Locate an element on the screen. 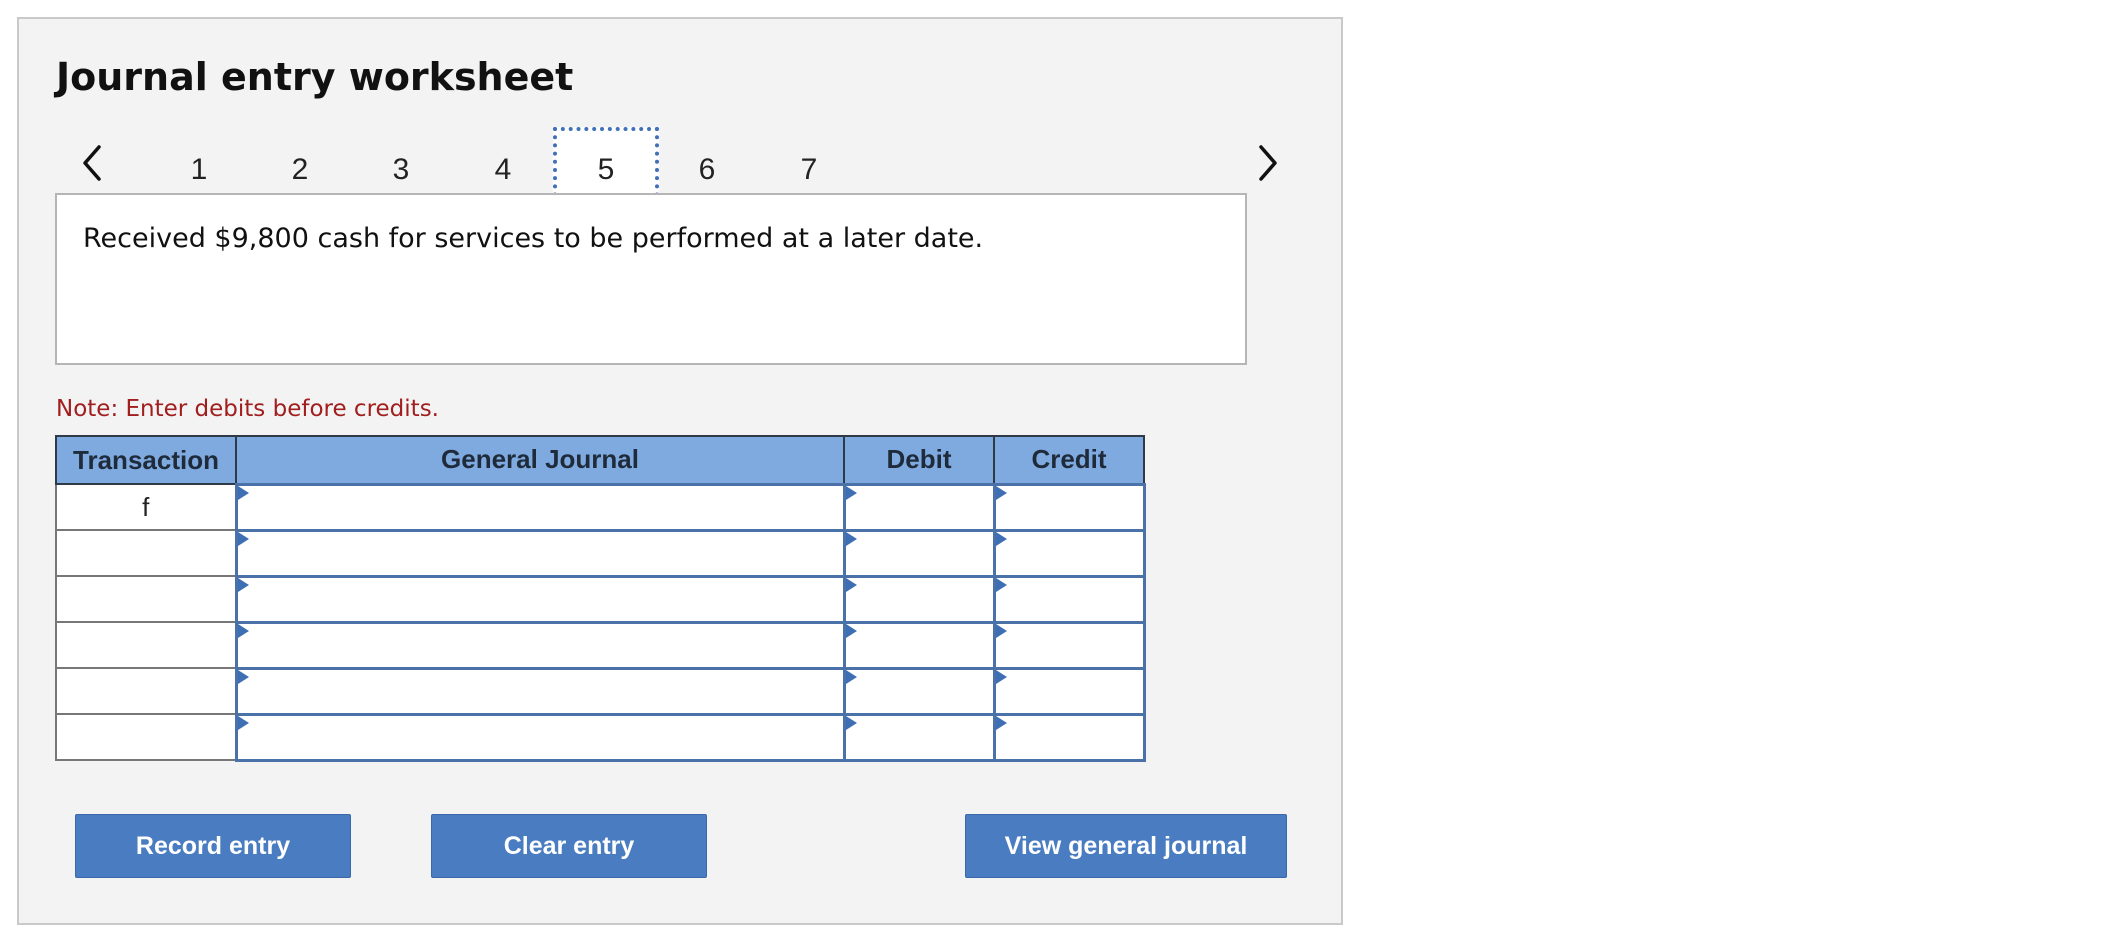 The width and height of the screenshot is (2120, 950). chevron-right-icon is located at coordinates (1268, 163).